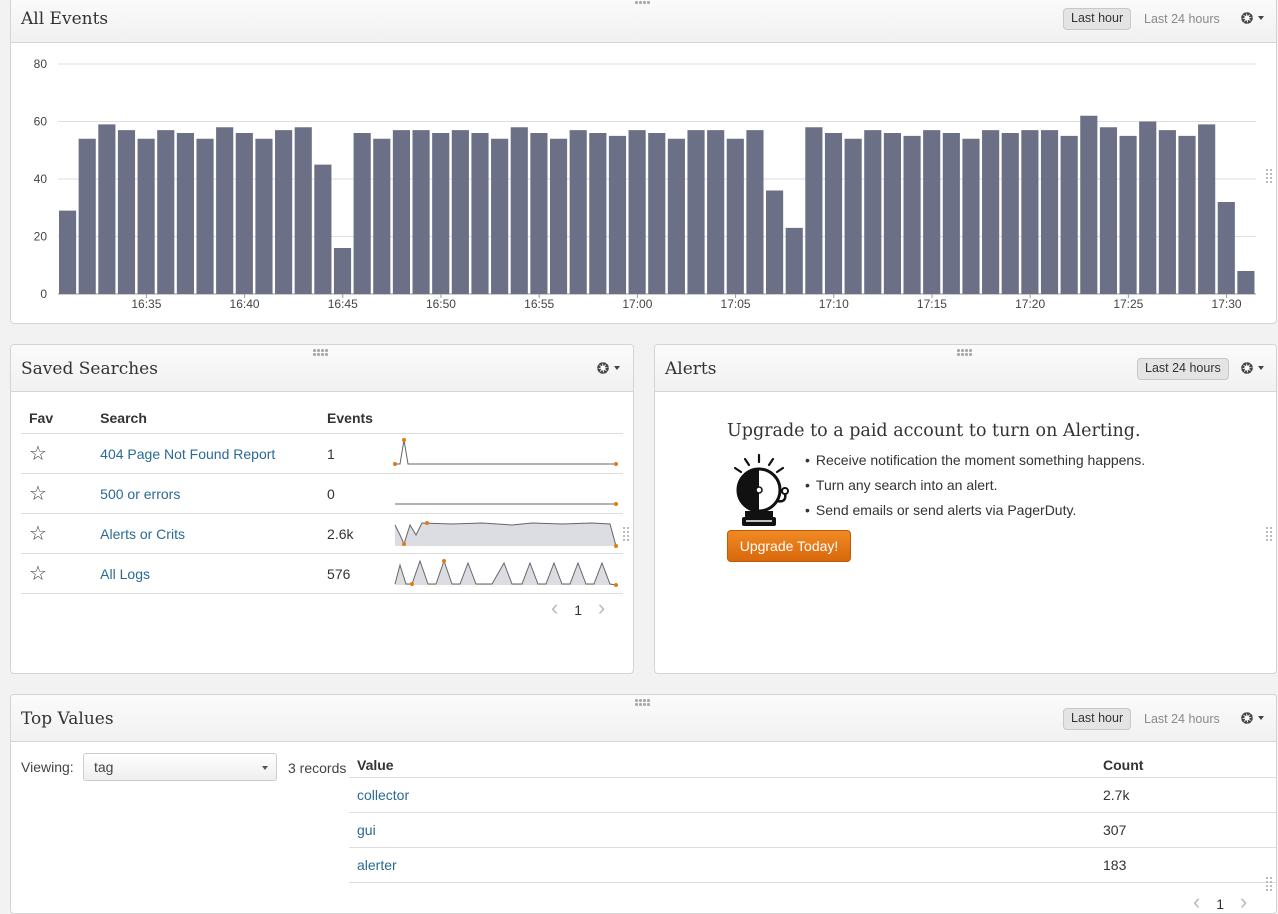 This screenshot has width=1278, height=914. Describe the element at coordinates (142, 534) in the screenshot. I see `saved-search-link: Alerts or Crits` at that location.